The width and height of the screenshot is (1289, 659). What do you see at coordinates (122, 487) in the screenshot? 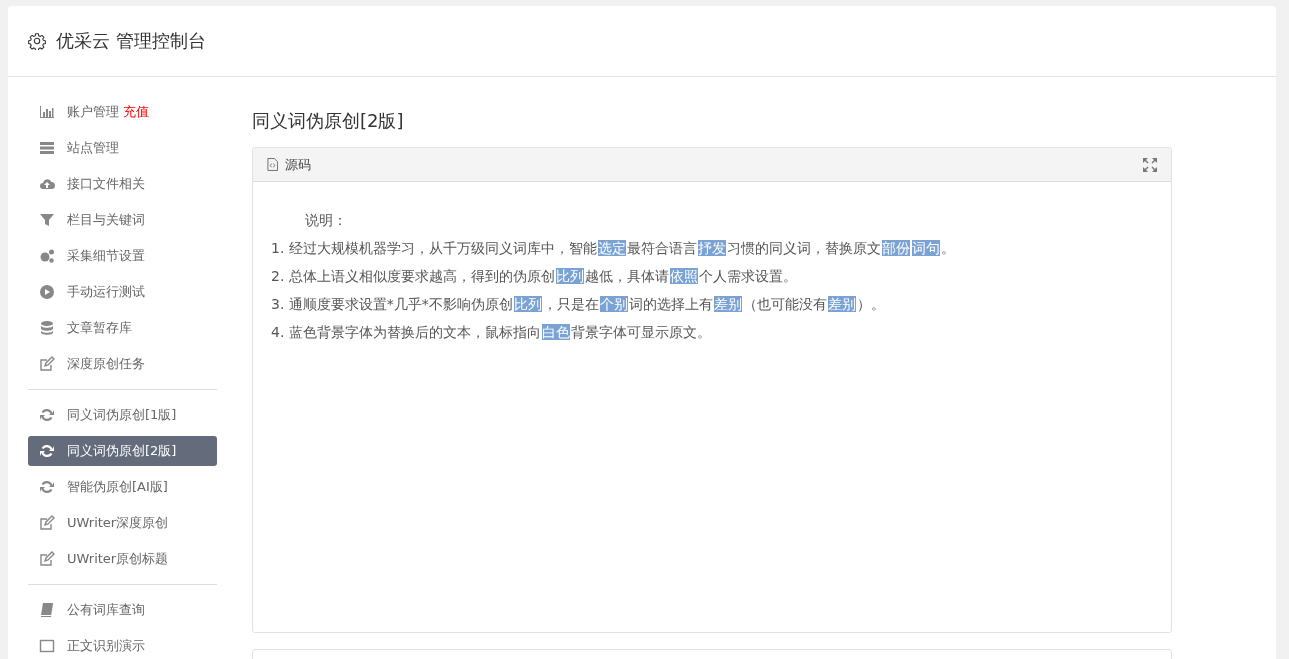
I see `sidebar-item: 智能伪原创[AI版]` at bounding box center [122, 487].